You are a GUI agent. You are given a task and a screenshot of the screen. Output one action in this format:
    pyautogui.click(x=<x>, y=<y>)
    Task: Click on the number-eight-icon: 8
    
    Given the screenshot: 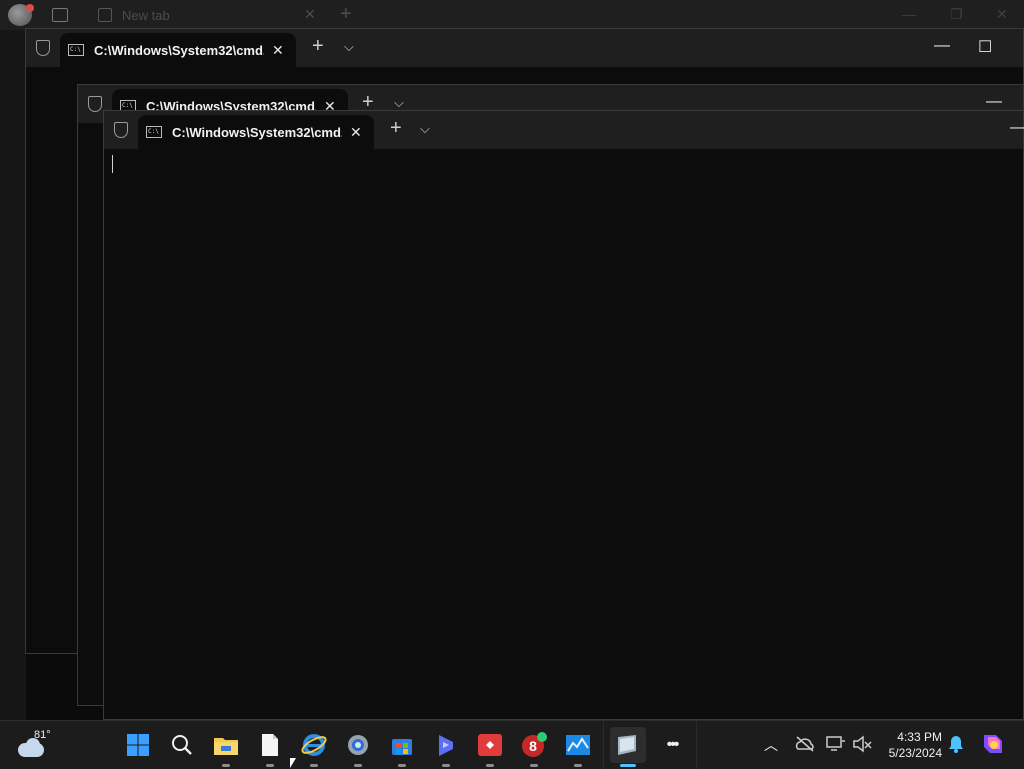 What is the action you would take?
    pyautogui.click(x=534, y=744)
    